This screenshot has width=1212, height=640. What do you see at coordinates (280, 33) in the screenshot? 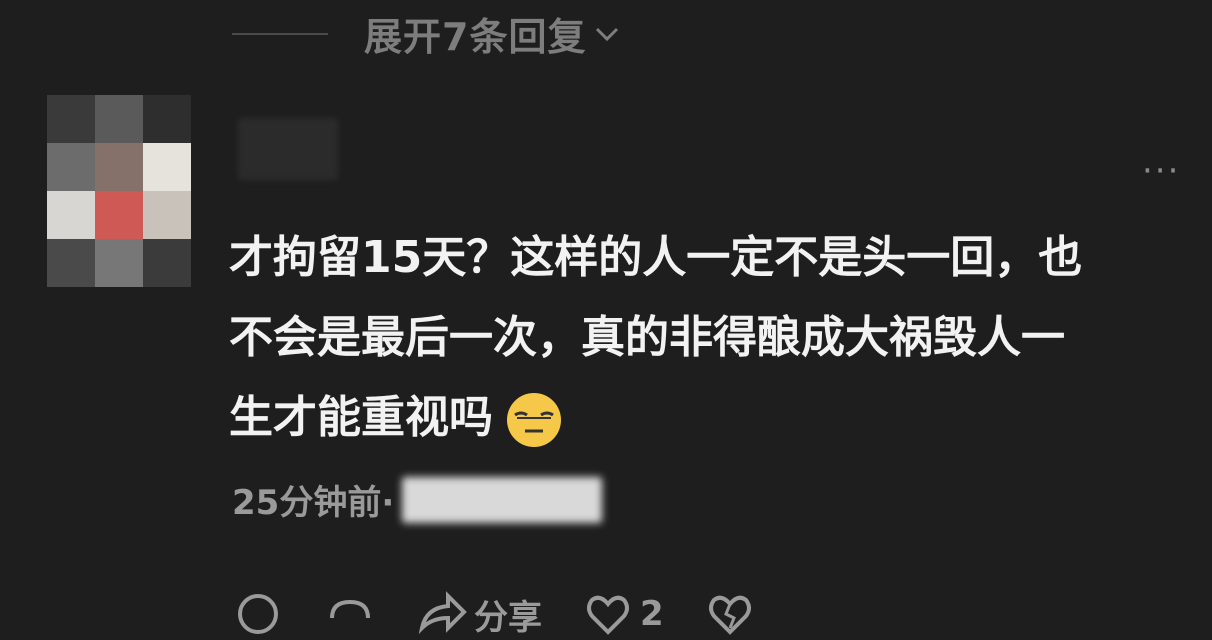
I see `divider-line` at bounding box center [280, 33].